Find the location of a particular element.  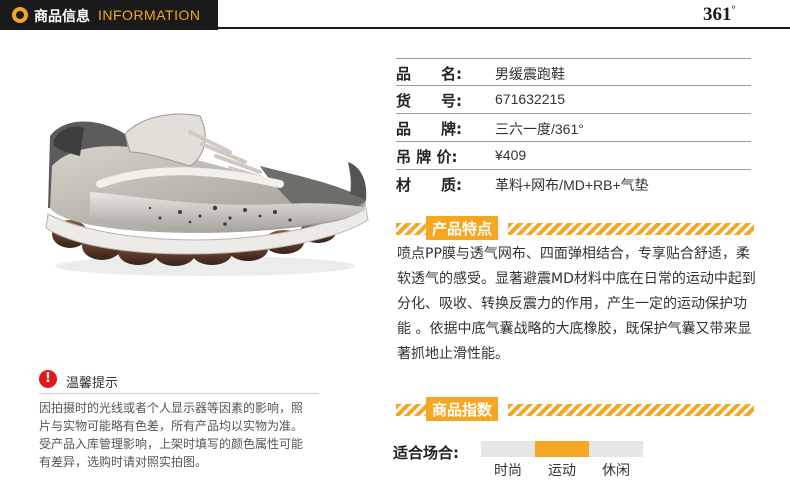

brand-logo: 361° is located at coordinates (719, 14).